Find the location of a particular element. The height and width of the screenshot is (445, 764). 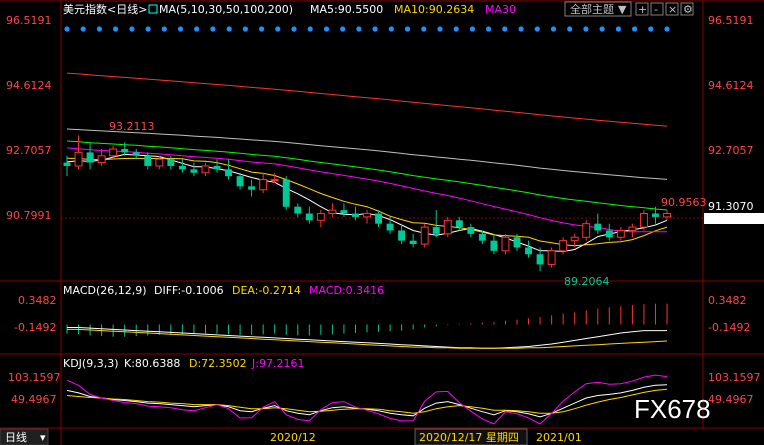

macd-value: MACD:0.3416 is located at coordinates (346, 290).